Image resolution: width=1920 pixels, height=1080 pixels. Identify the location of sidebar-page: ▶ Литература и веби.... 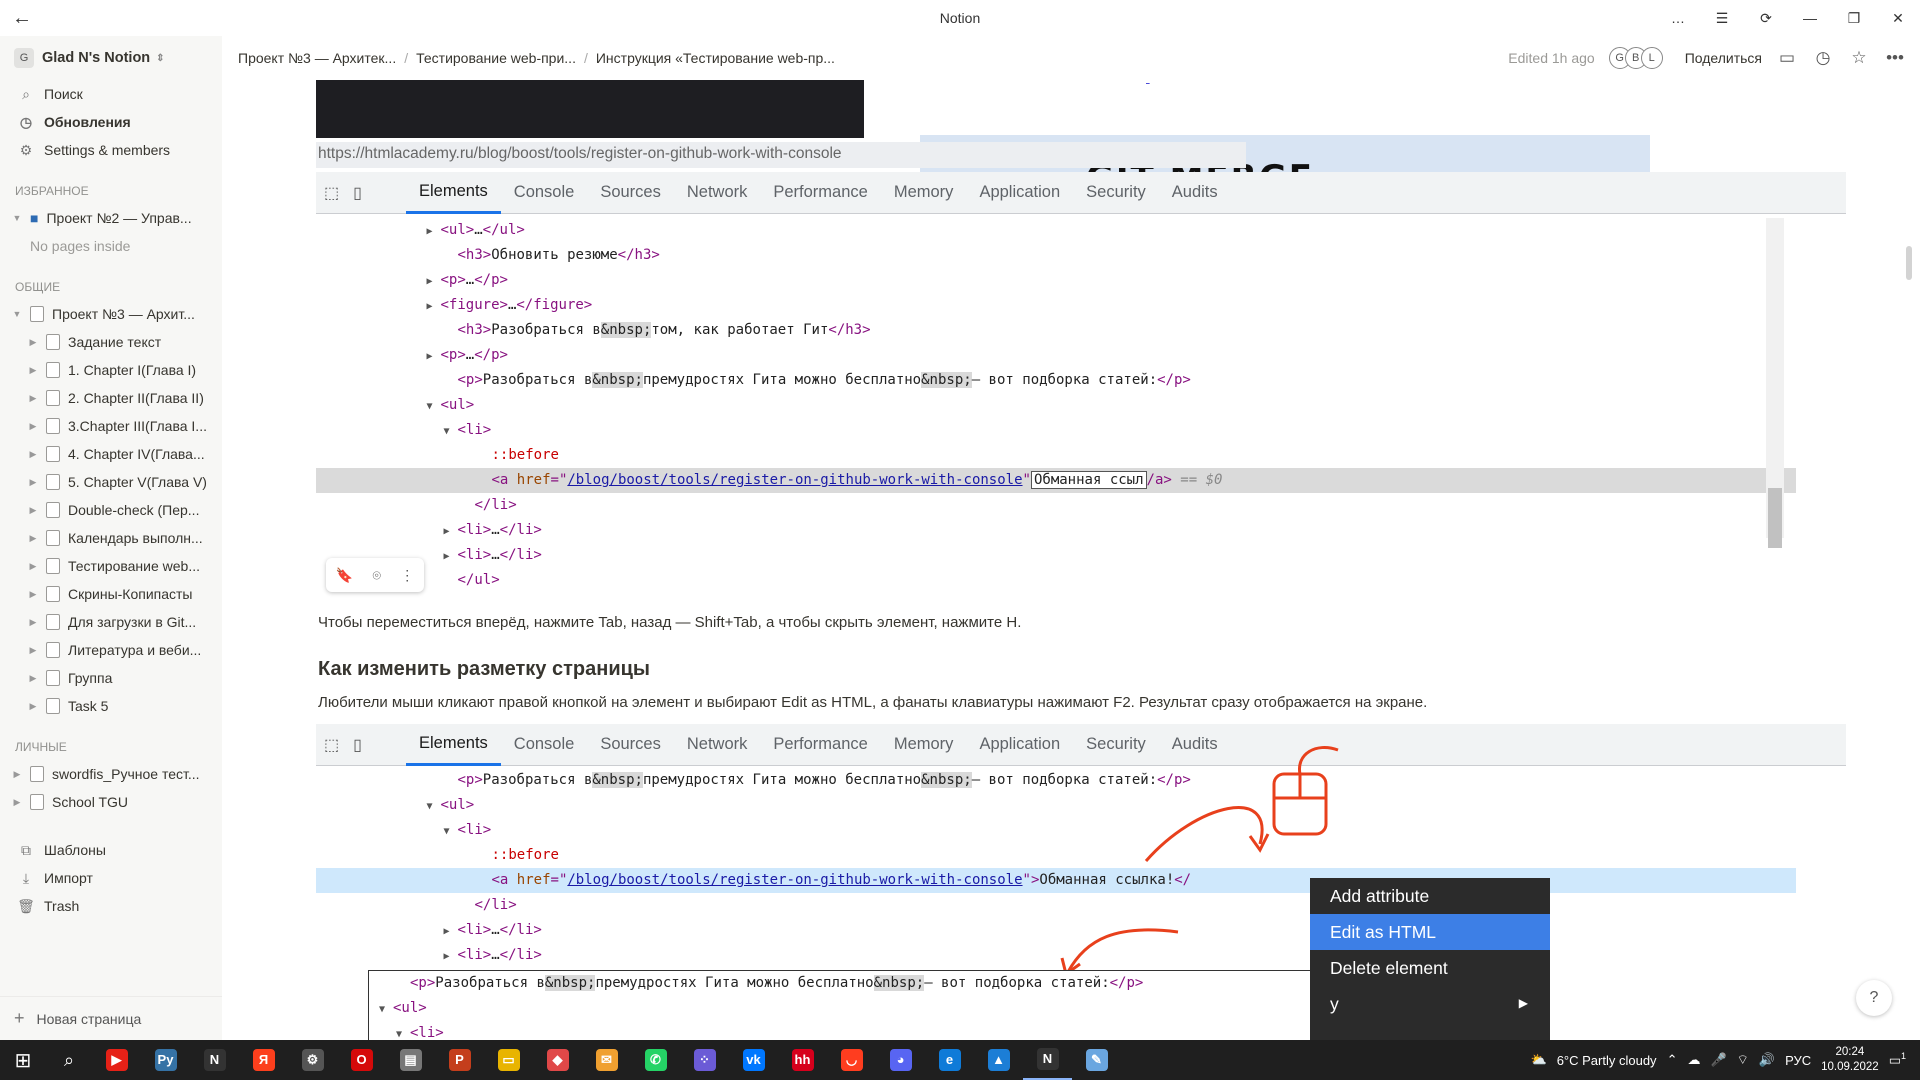
(111, 650).